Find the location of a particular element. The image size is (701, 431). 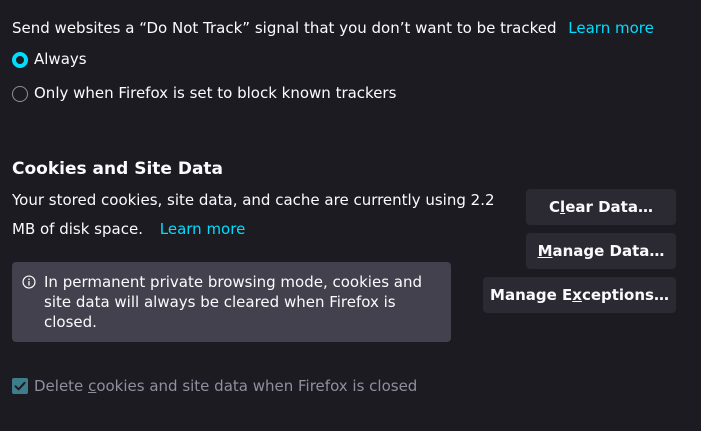

cookies-usage-line-2-row: MB of disk space. Learn more is located at coordinates (128, 229).